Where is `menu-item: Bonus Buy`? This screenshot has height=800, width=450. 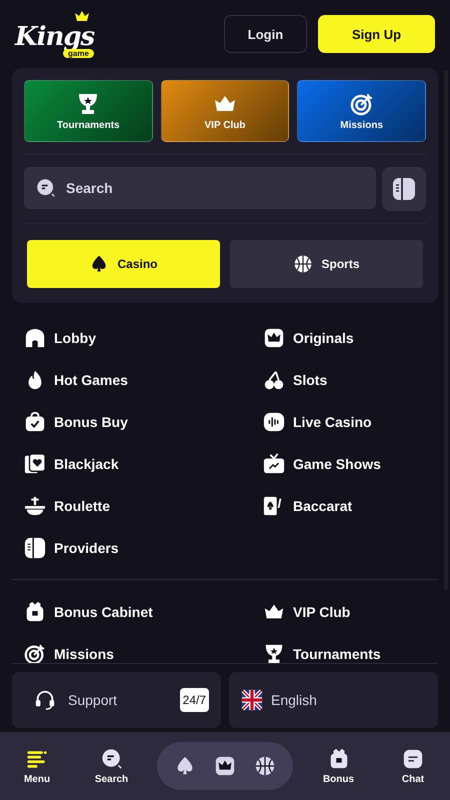 menu-item: Bonus Buy is located at coordinates (143, 422).